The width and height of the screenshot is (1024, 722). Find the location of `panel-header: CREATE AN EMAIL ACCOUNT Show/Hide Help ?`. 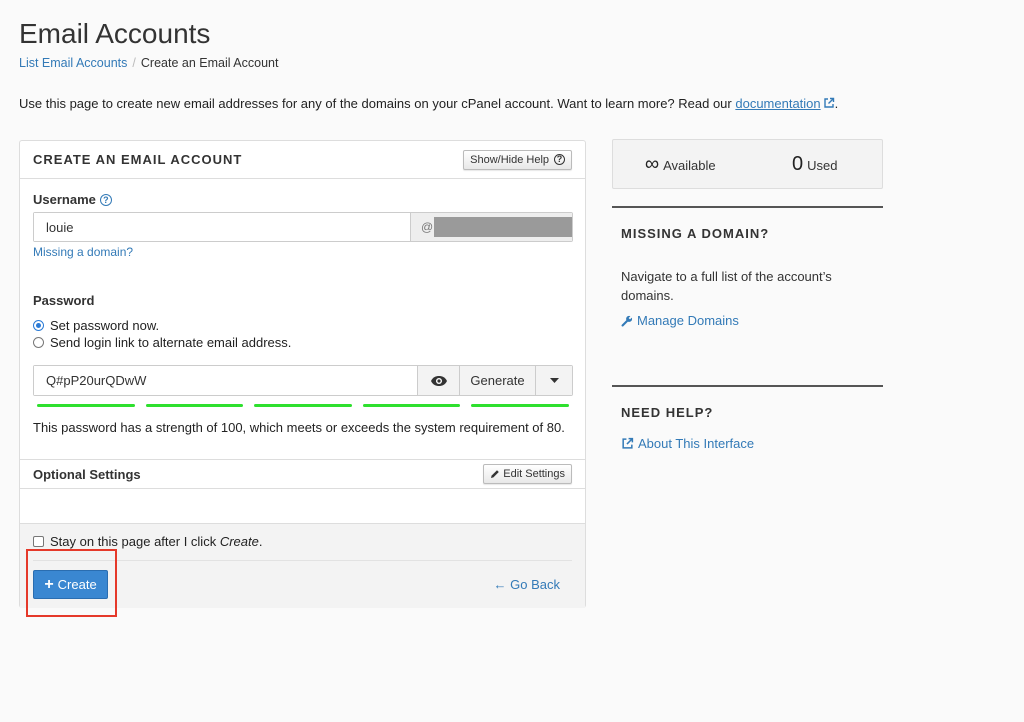

panel-header: CREATE AN EMAIL ACCOUNT Show/Hide Help ? is located at coordinates (302, 160).